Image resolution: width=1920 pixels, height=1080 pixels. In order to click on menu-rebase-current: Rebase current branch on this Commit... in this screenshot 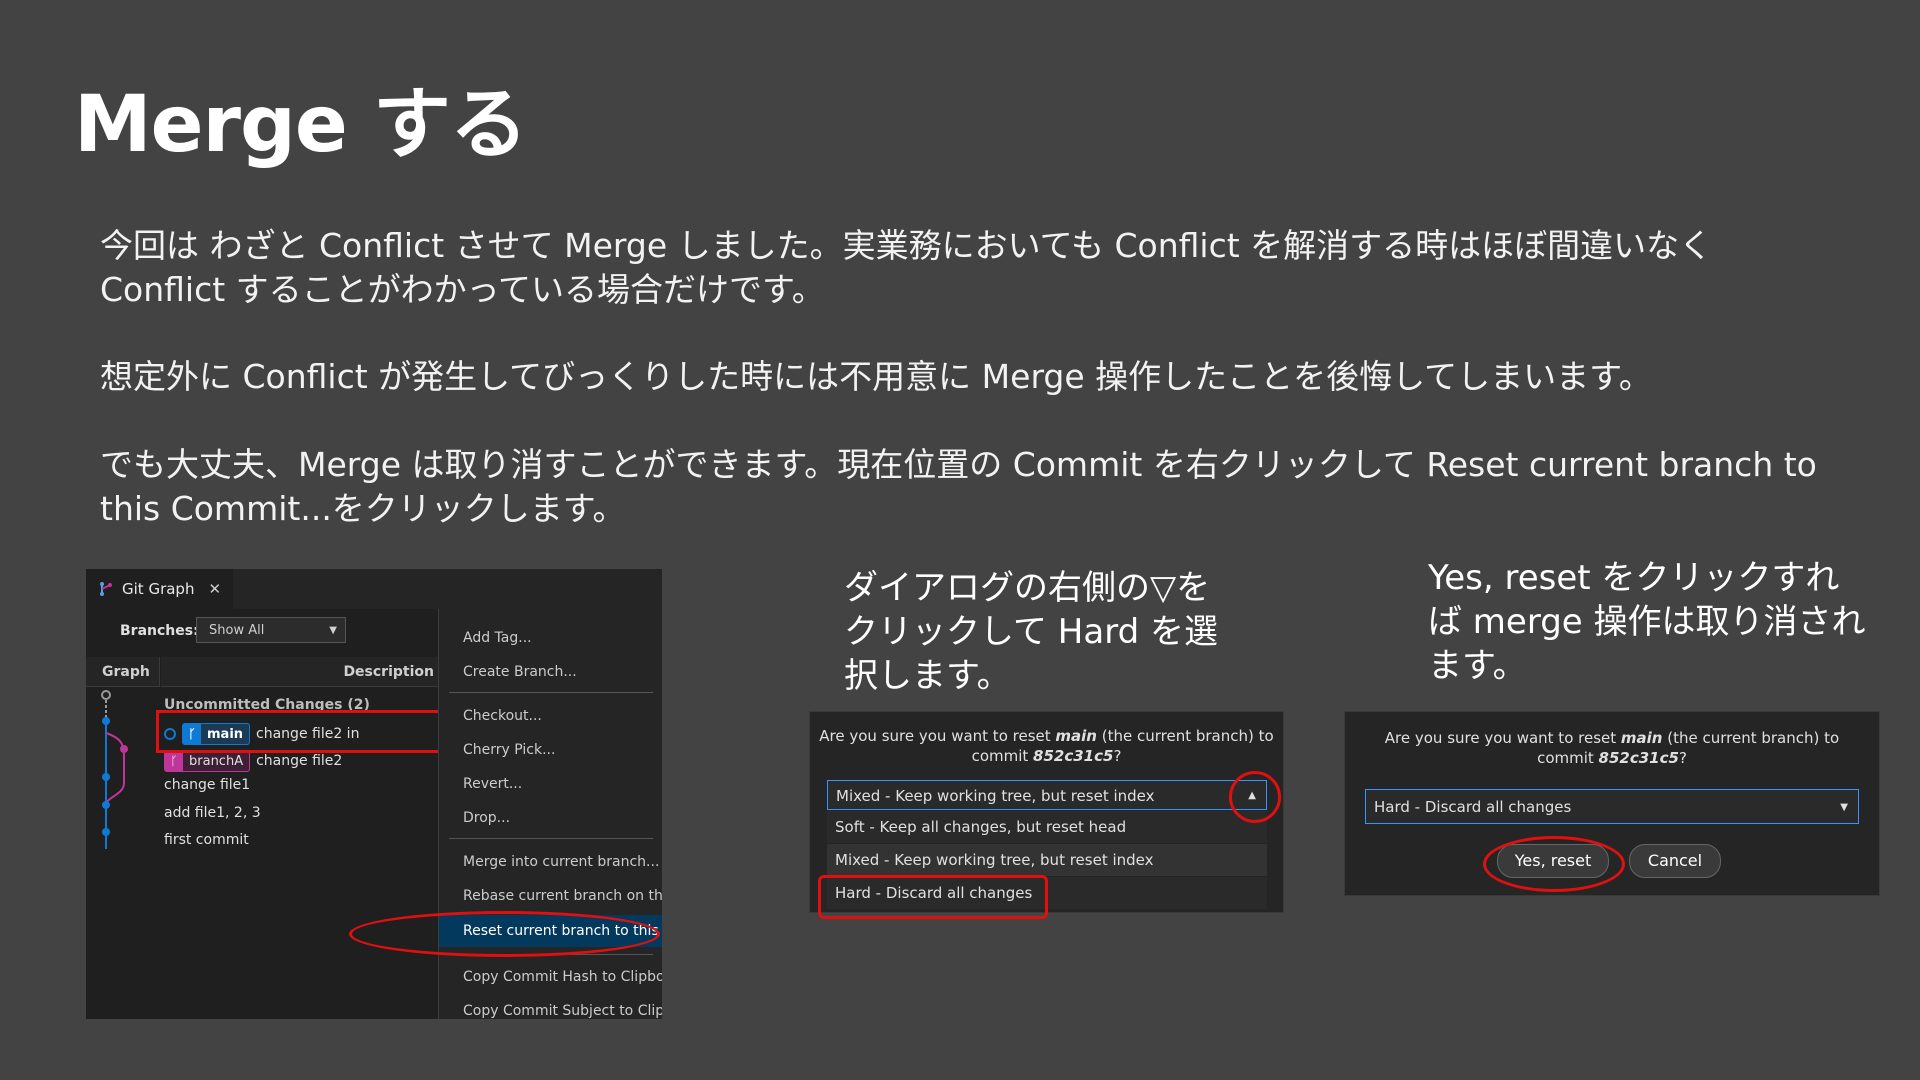, I will do `click(550, 896)`.